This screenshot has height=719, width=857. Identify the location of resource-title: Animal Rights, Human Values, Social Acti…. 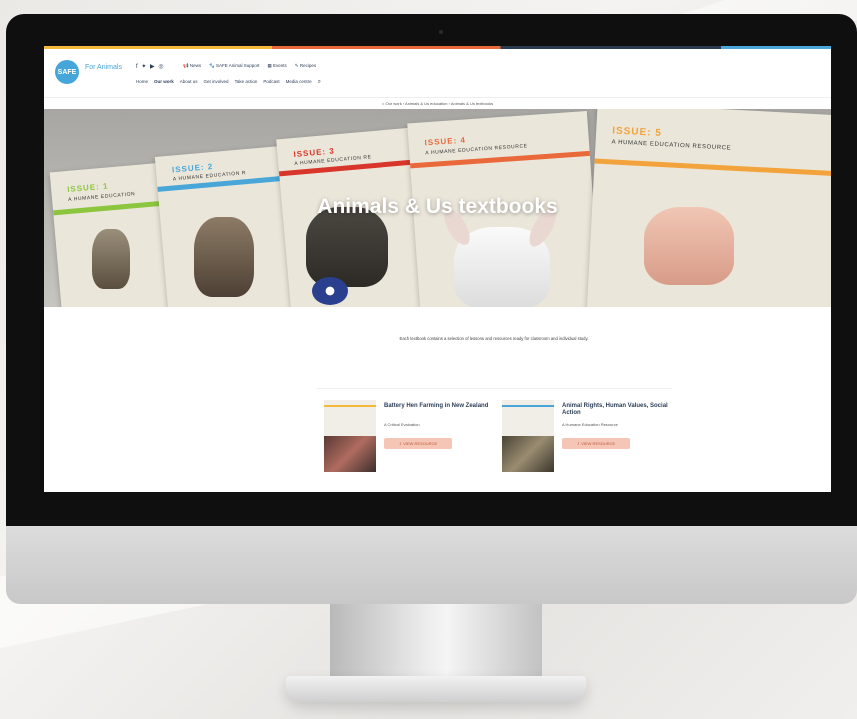
(617, 410).